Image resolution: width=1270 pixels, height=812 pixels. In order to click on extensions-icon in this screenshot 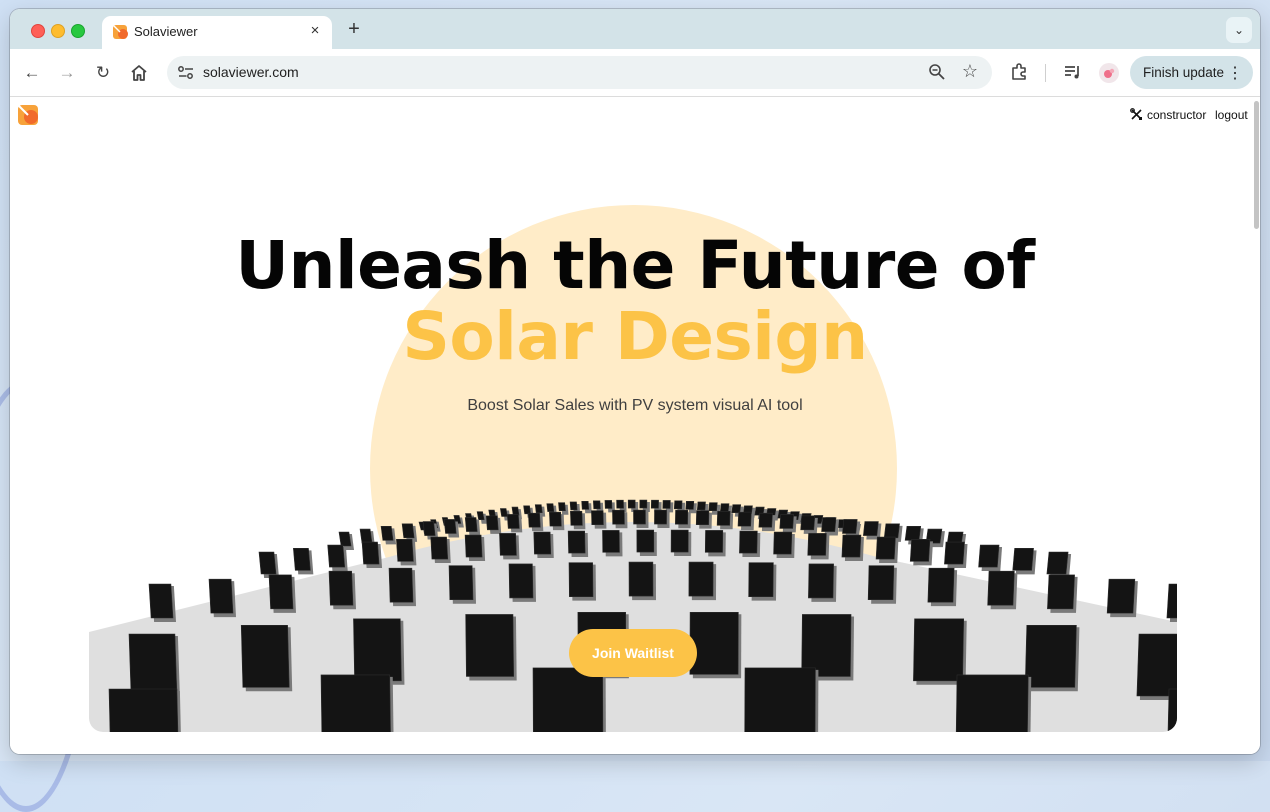, I will do `click(1019, 72)`.